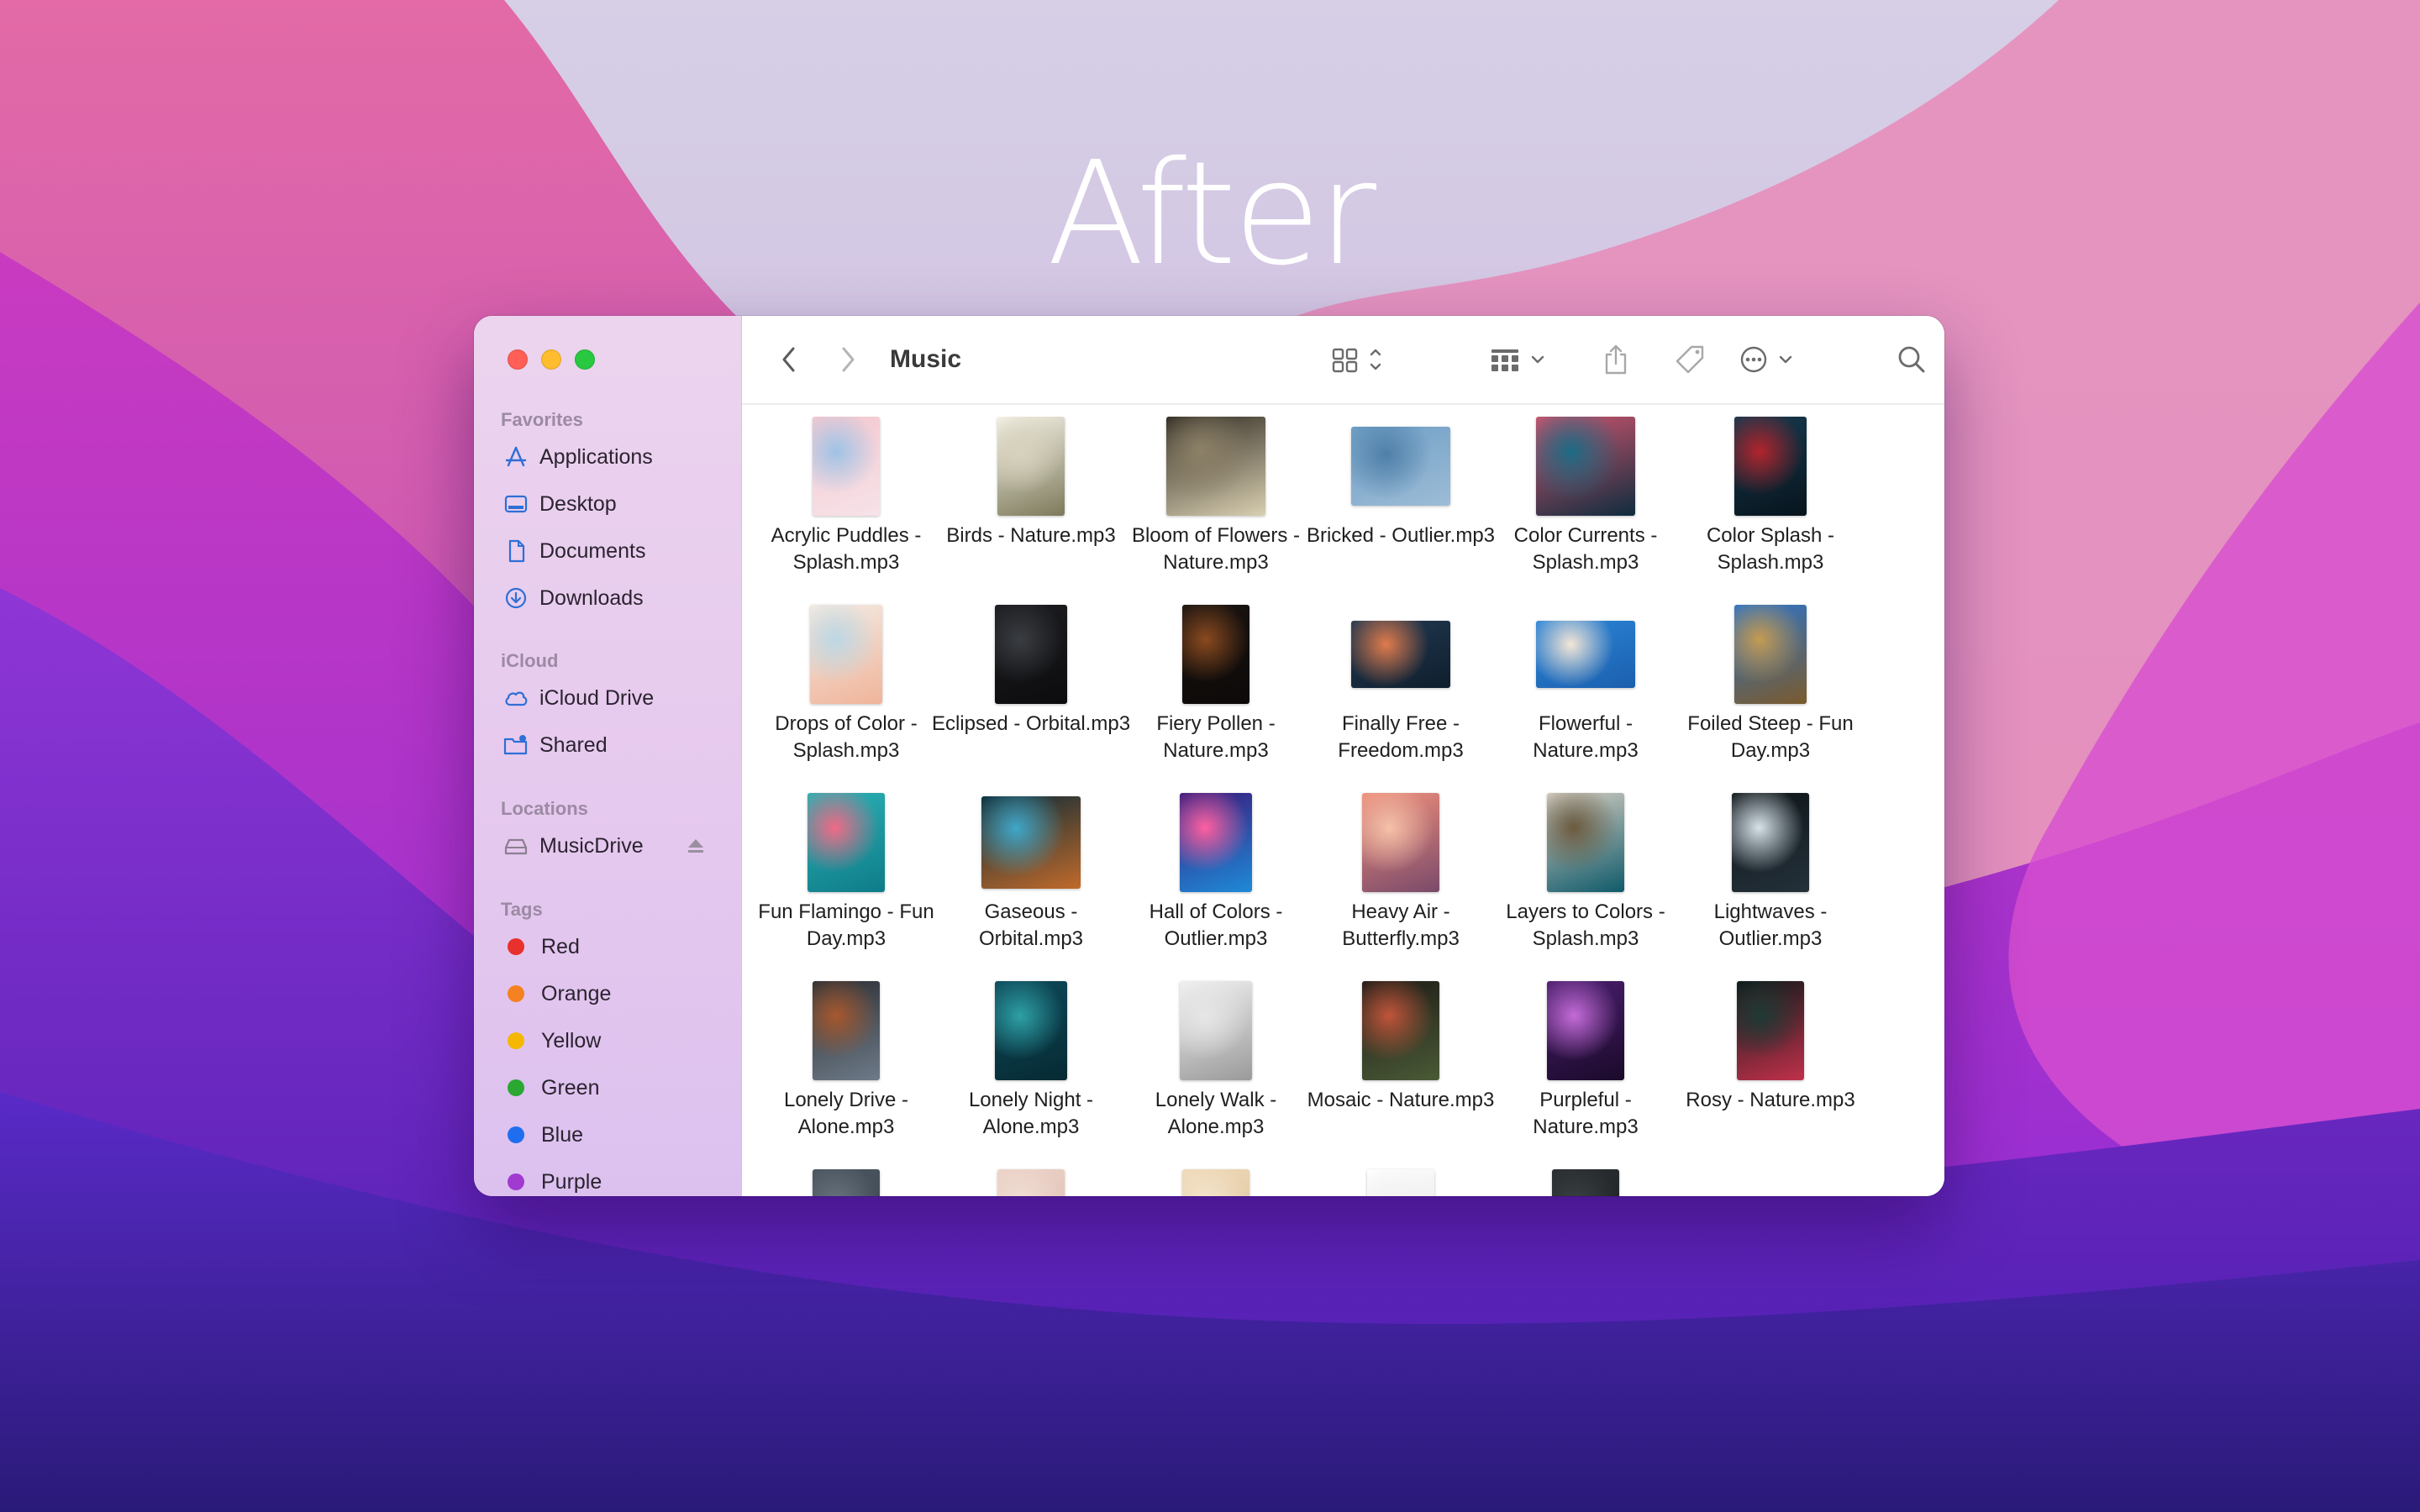 This screenshot has width=2420, height=1512. I want to click on eject-icon, so click(696, 846).